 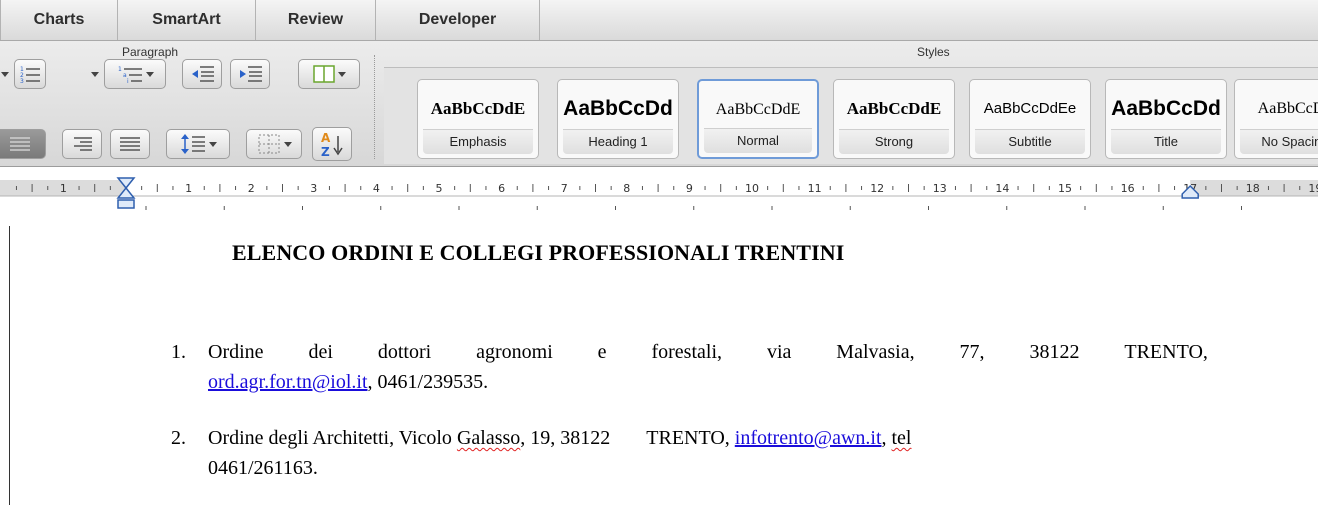 What do you see at coordinates (320, 352) in the screenshot?
I see `word: dei` at bounding box center [320, 352].